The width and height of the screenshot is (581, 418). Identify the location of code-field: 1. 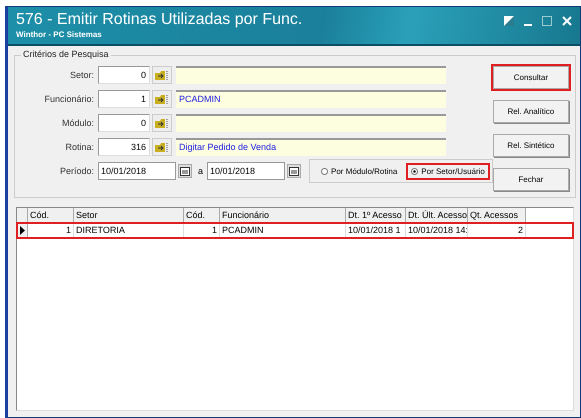
(124, 99).